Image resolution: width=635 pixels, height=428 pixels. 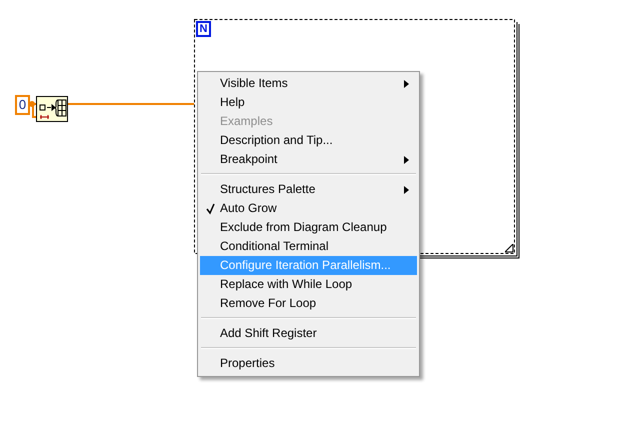 What do you see at coordinates (308, 102) in the screenshot?
I see `menu-item: Help` at bounding box center [308, 102].